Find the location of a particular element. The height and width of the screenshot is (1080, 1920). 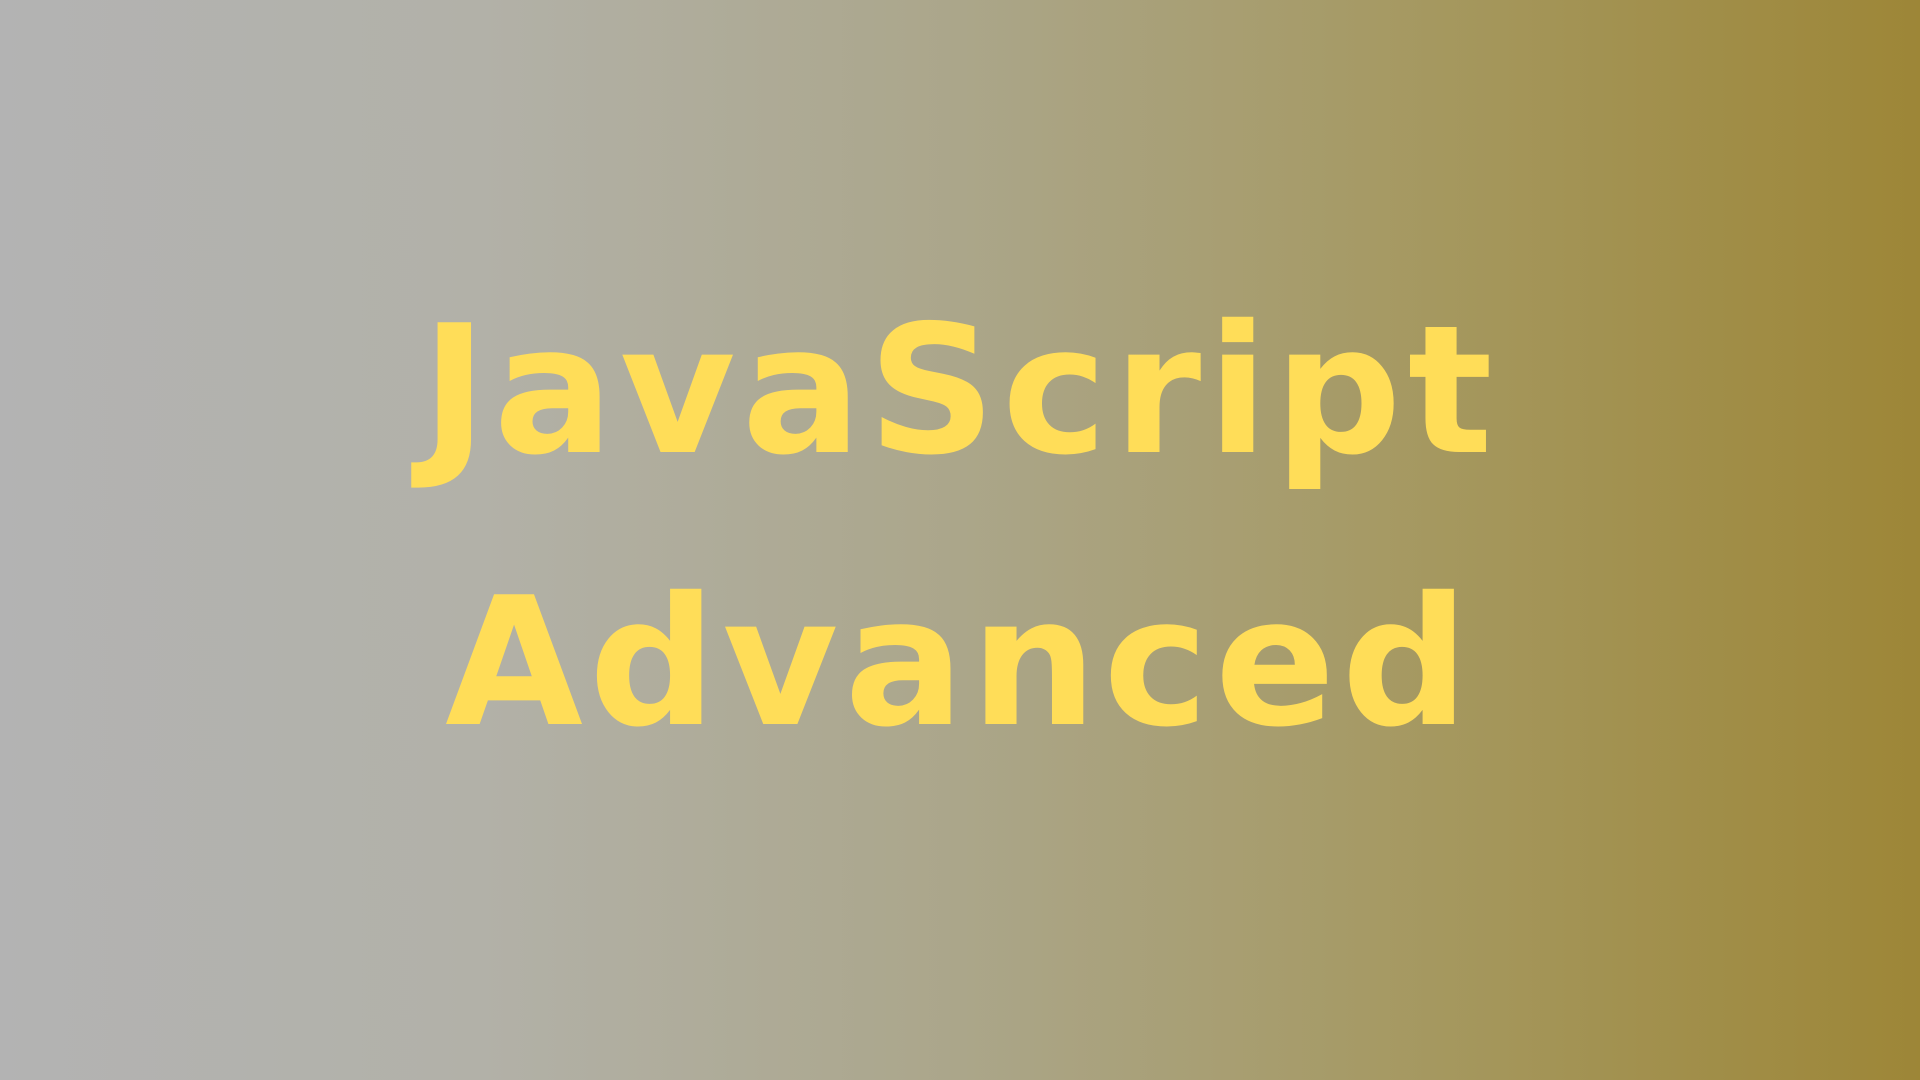

title-line-2: Advanced is located at coordinates (960, 662).